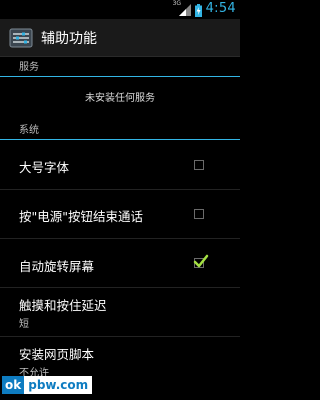 Image resolution: width=320 pixels, height=400 pixels. I want to click on setting-large-text: 大号字体, so click(120, 166).